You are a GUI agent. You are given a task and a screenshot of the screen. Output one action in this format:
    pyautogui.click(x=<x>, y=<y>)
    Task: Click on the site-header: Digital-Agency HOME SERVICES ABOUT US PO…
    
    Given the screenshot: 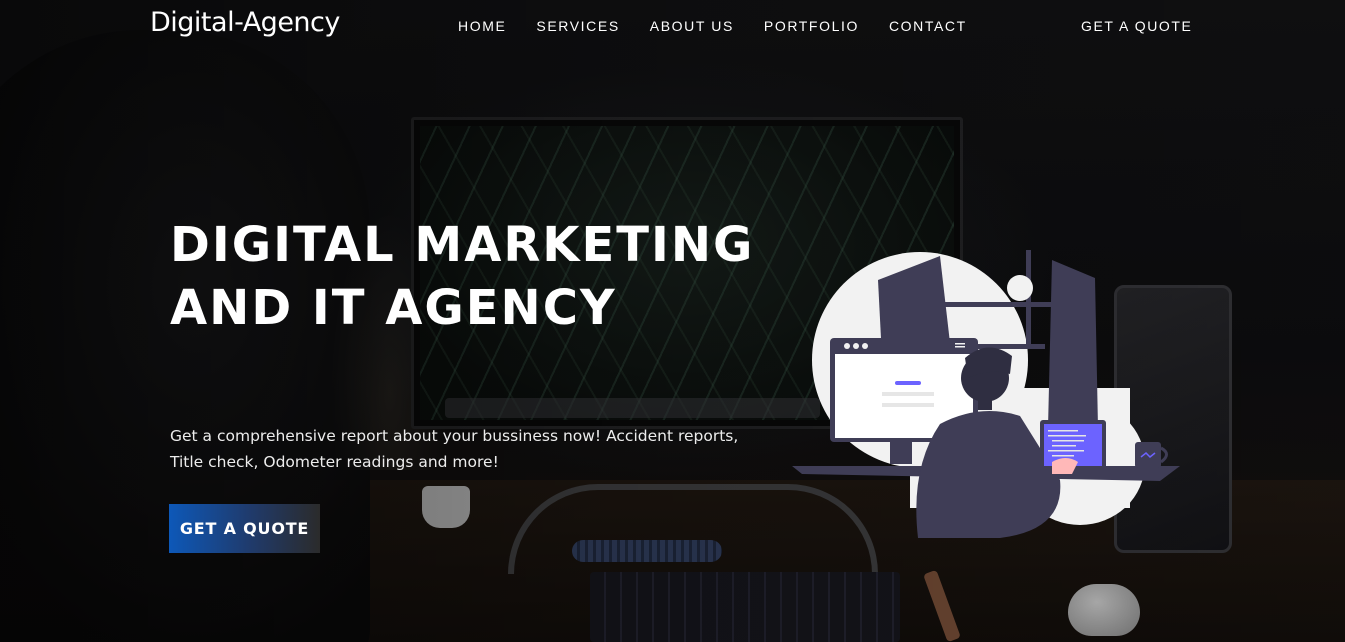 What is the action you would take?
    pyautogui.click(x=672, y=26)
    